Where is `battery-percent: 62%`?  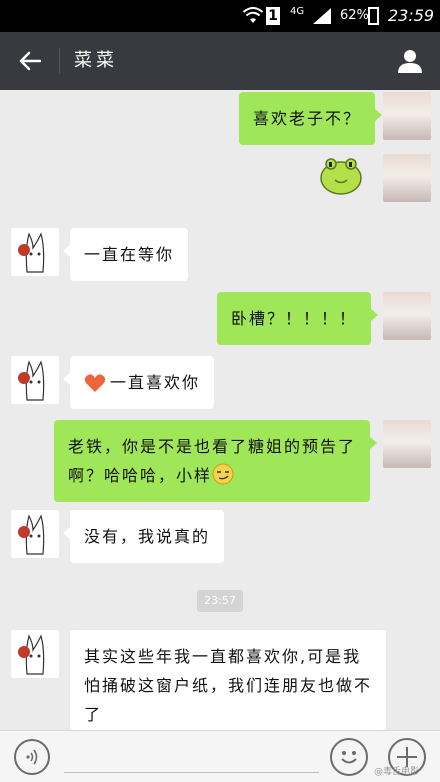 battery-percent: 62% is located at coordinates (354, 15).